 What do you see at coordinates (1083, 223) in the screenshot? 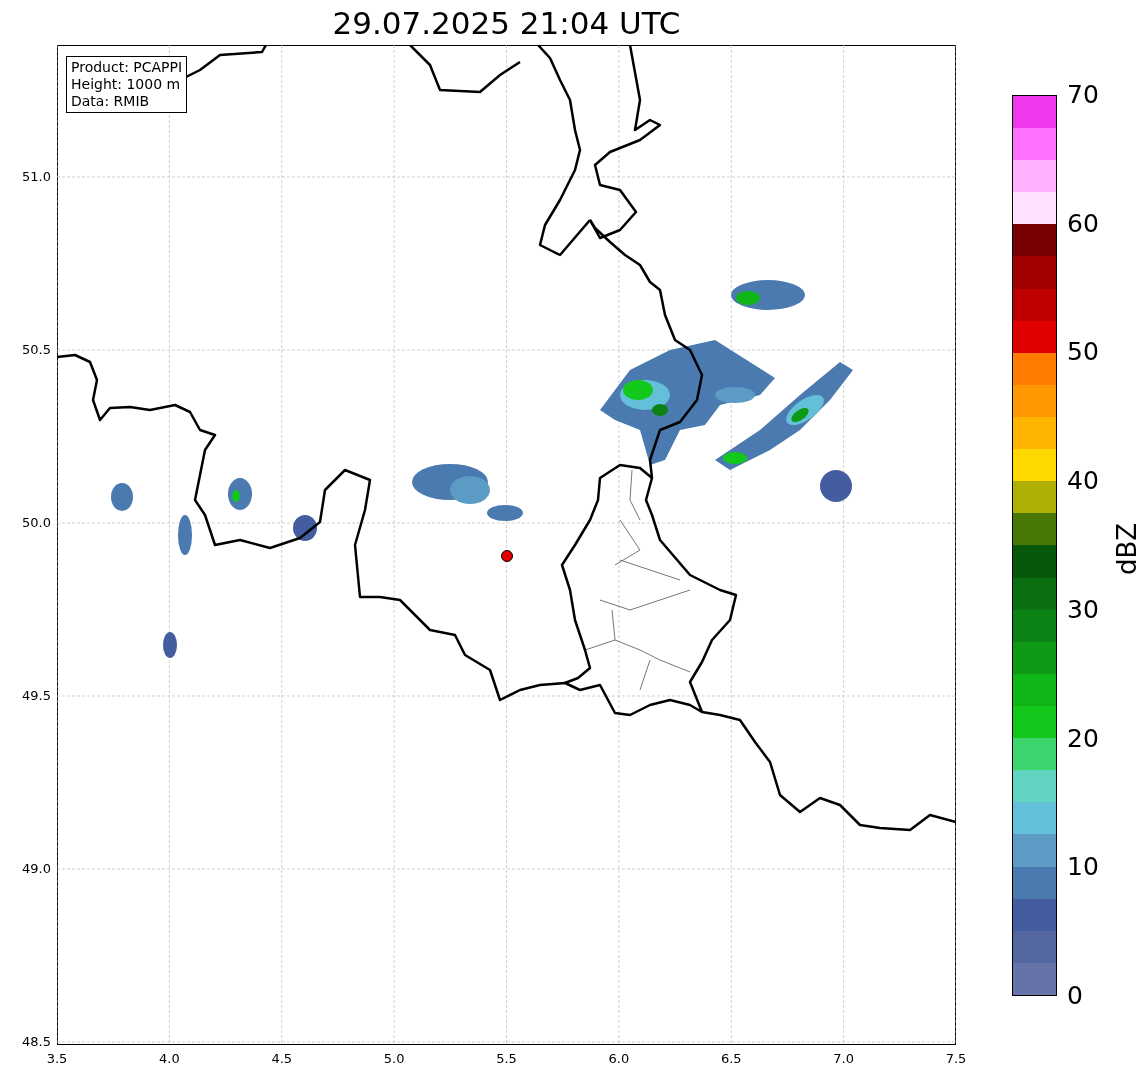
I see `colorbar-tick-label: 60` at bounding box center [1083, 223].